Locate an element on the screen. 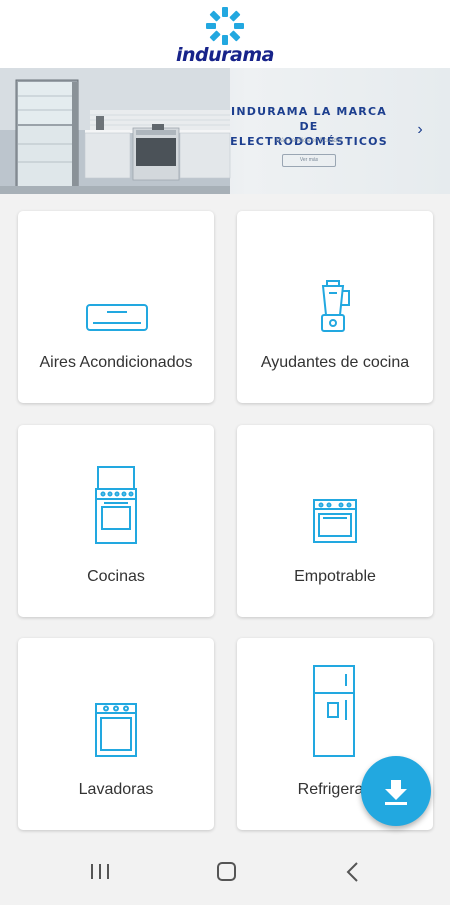 This screenshot has height=905, width=450. back-icon is located at coordinates (352, 872).